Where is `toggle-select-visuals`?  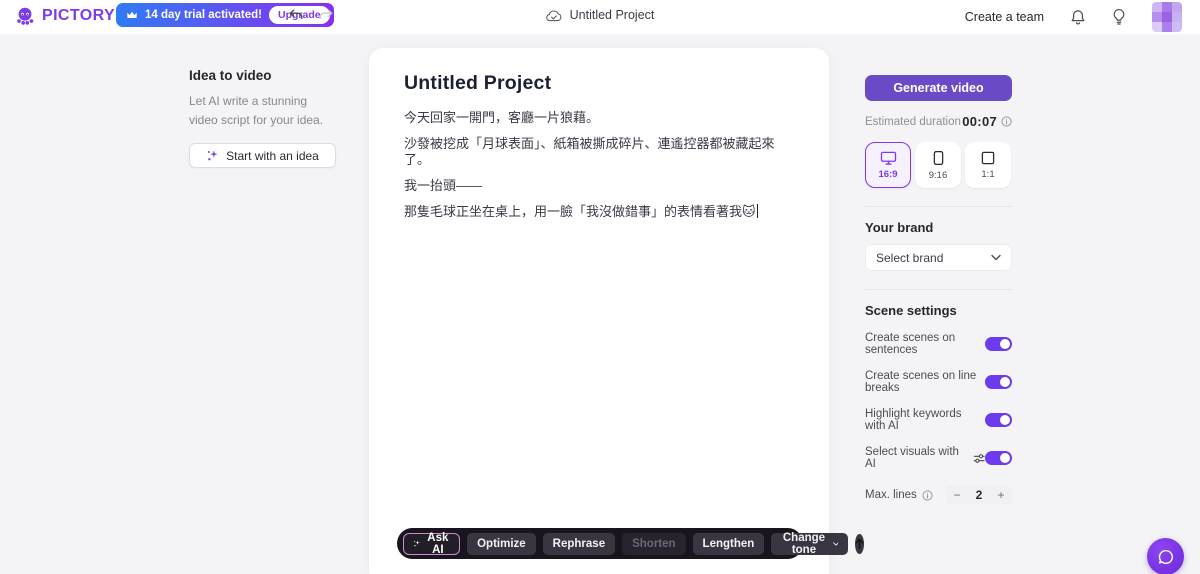 toggle-select-visuals is located at coordinates (998, 458).